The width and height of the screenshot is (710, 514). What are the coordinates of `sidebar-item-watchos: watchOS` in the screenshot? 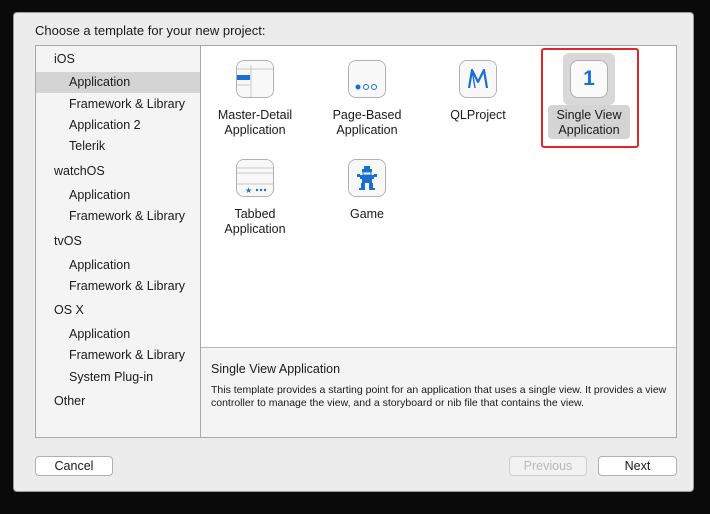 It's located at (79, 171).